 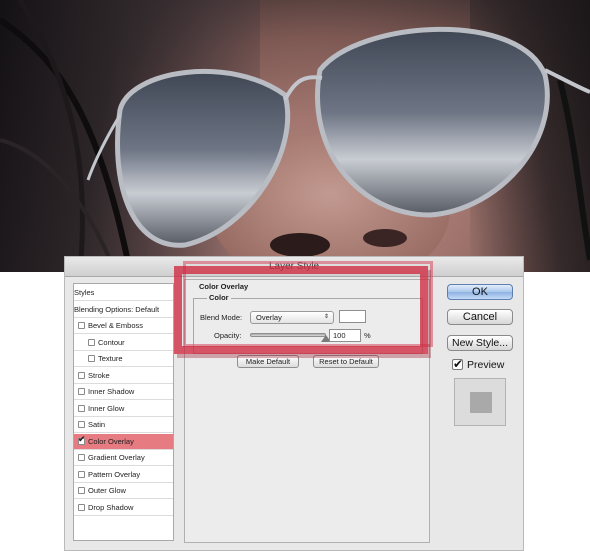 I want to click on style-item-inner-shadow: Inner Shadow, so click(x=123, y=392).